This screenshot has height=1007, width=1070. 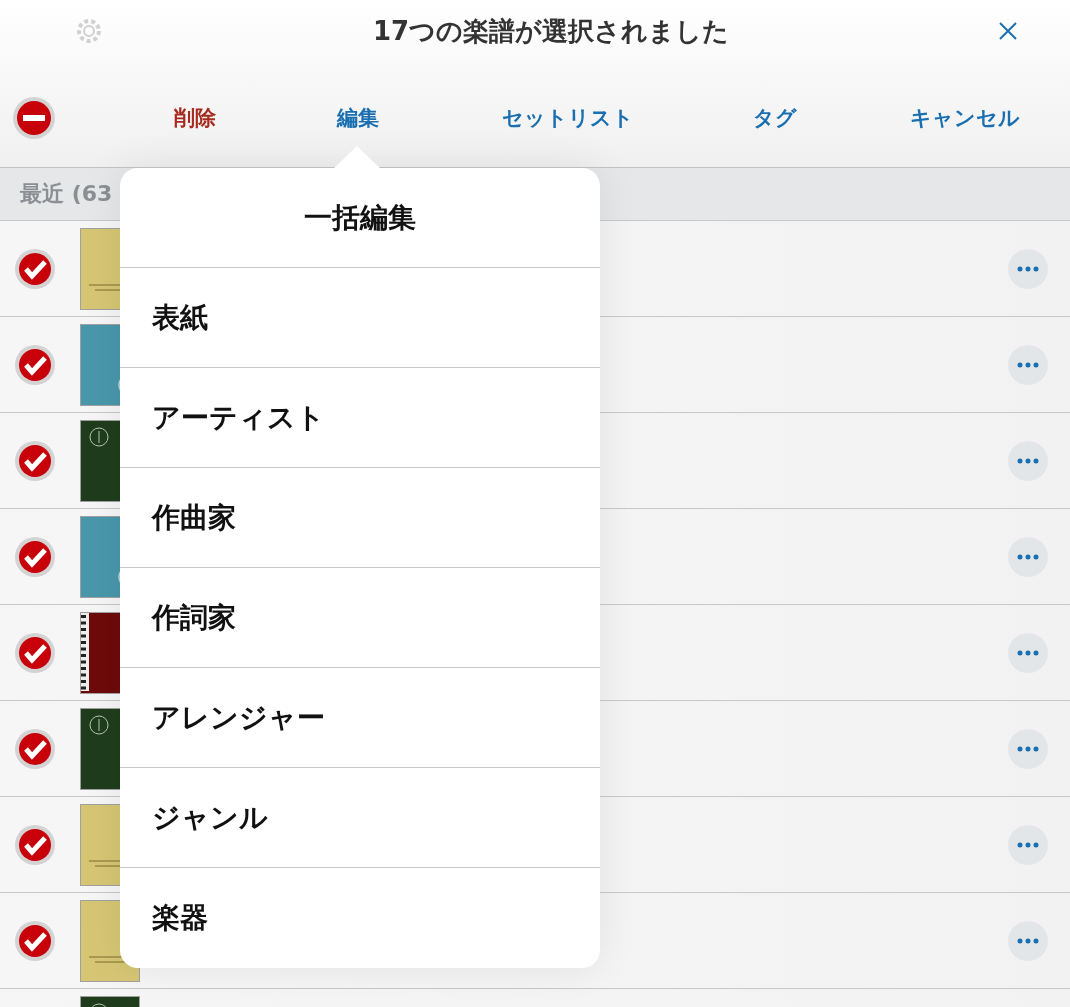 I want to click on menu-item: ジャンル, so click(x=360, y=818).